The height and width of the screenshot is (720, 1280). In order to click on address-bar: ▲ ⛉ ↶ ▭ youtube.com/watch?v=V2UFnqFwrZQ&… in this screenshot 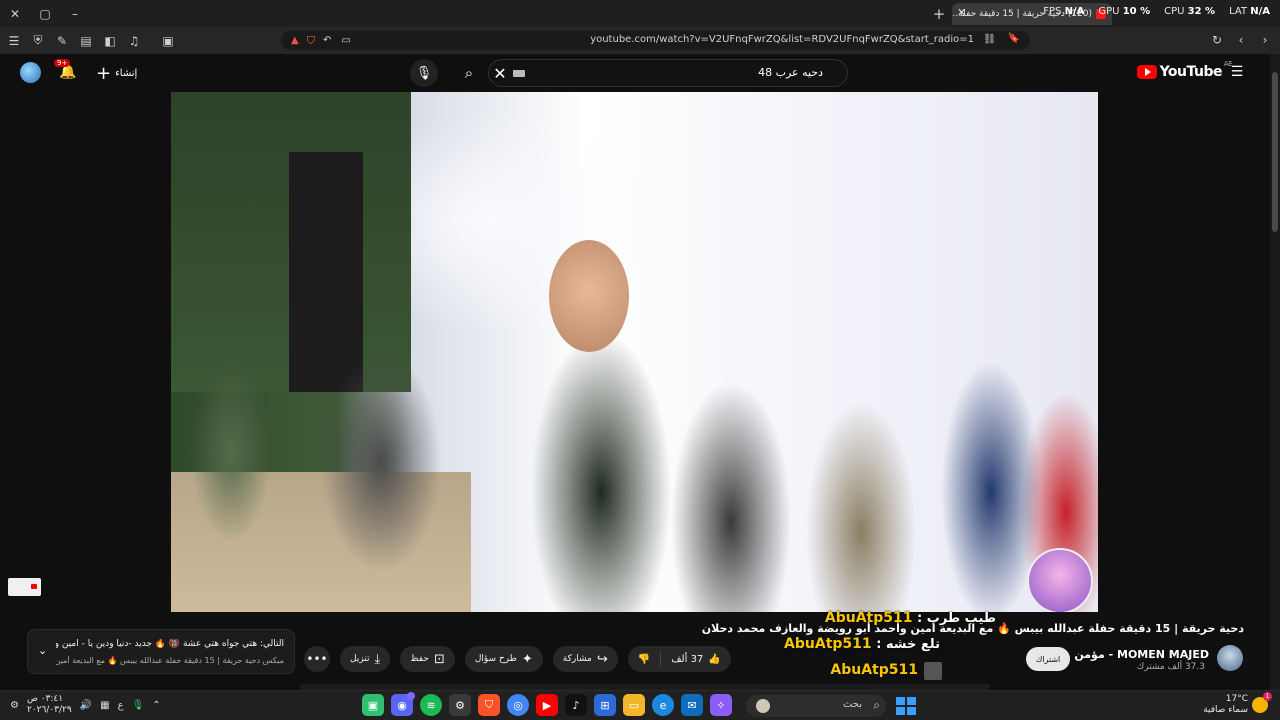, I will do `click(655, 40)`.